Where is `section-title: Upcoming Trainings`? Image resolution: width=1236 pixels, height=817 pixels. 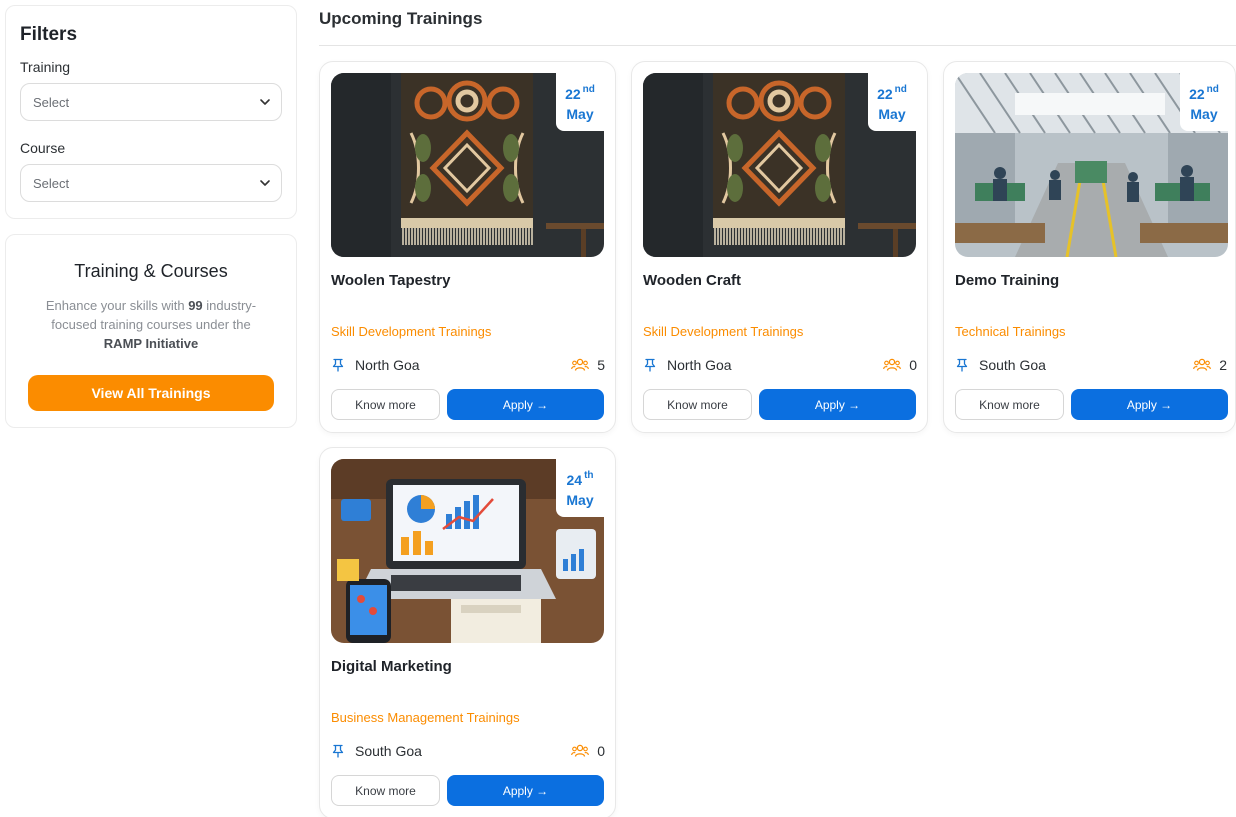
section-title: Upcoming Trainings is located at coordinates (401, 18).